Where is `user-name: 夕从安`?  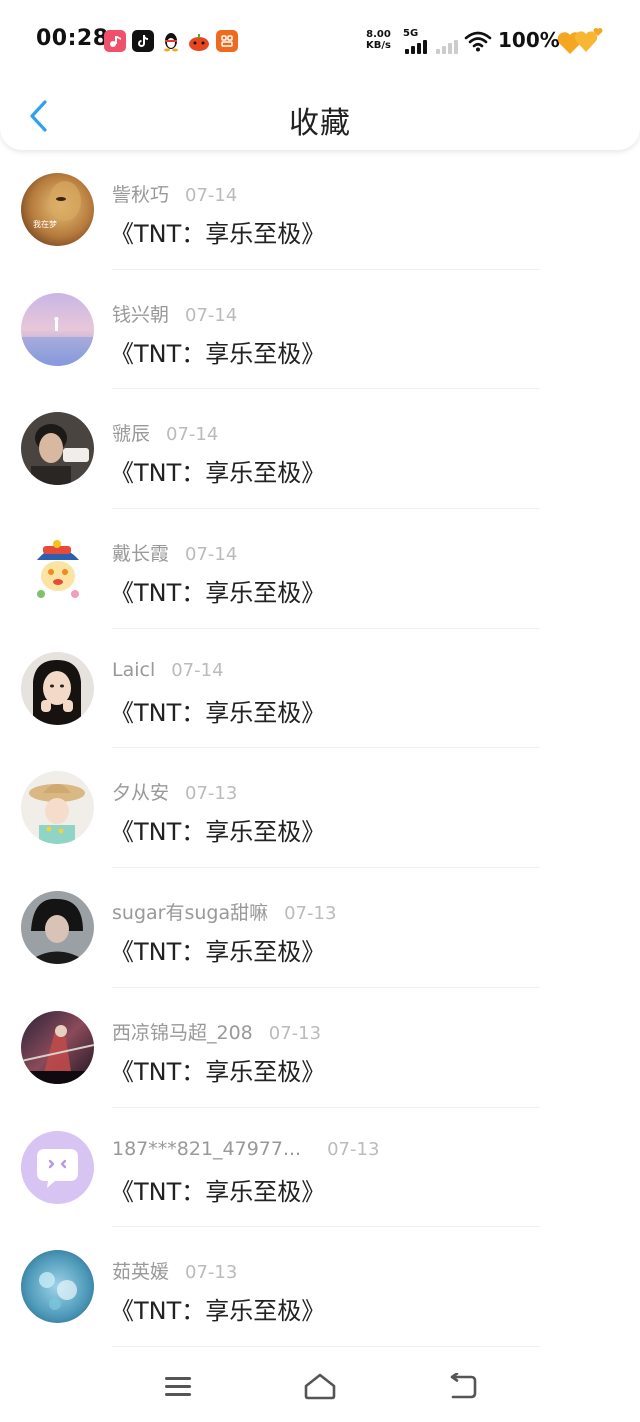
user-name: 夕从安 is located at coordinates (140, 793).